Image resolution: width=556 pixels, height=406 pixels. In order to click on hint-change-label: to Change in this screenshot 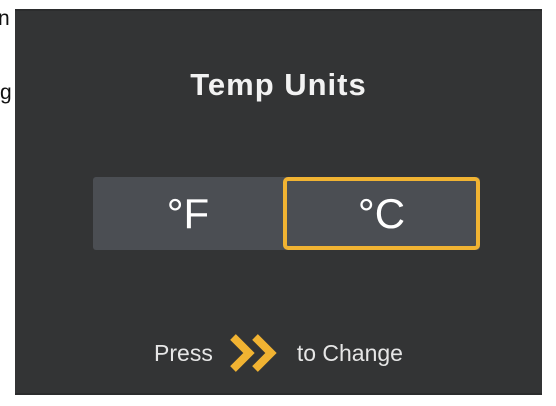, I will do `click(349, 352)`.